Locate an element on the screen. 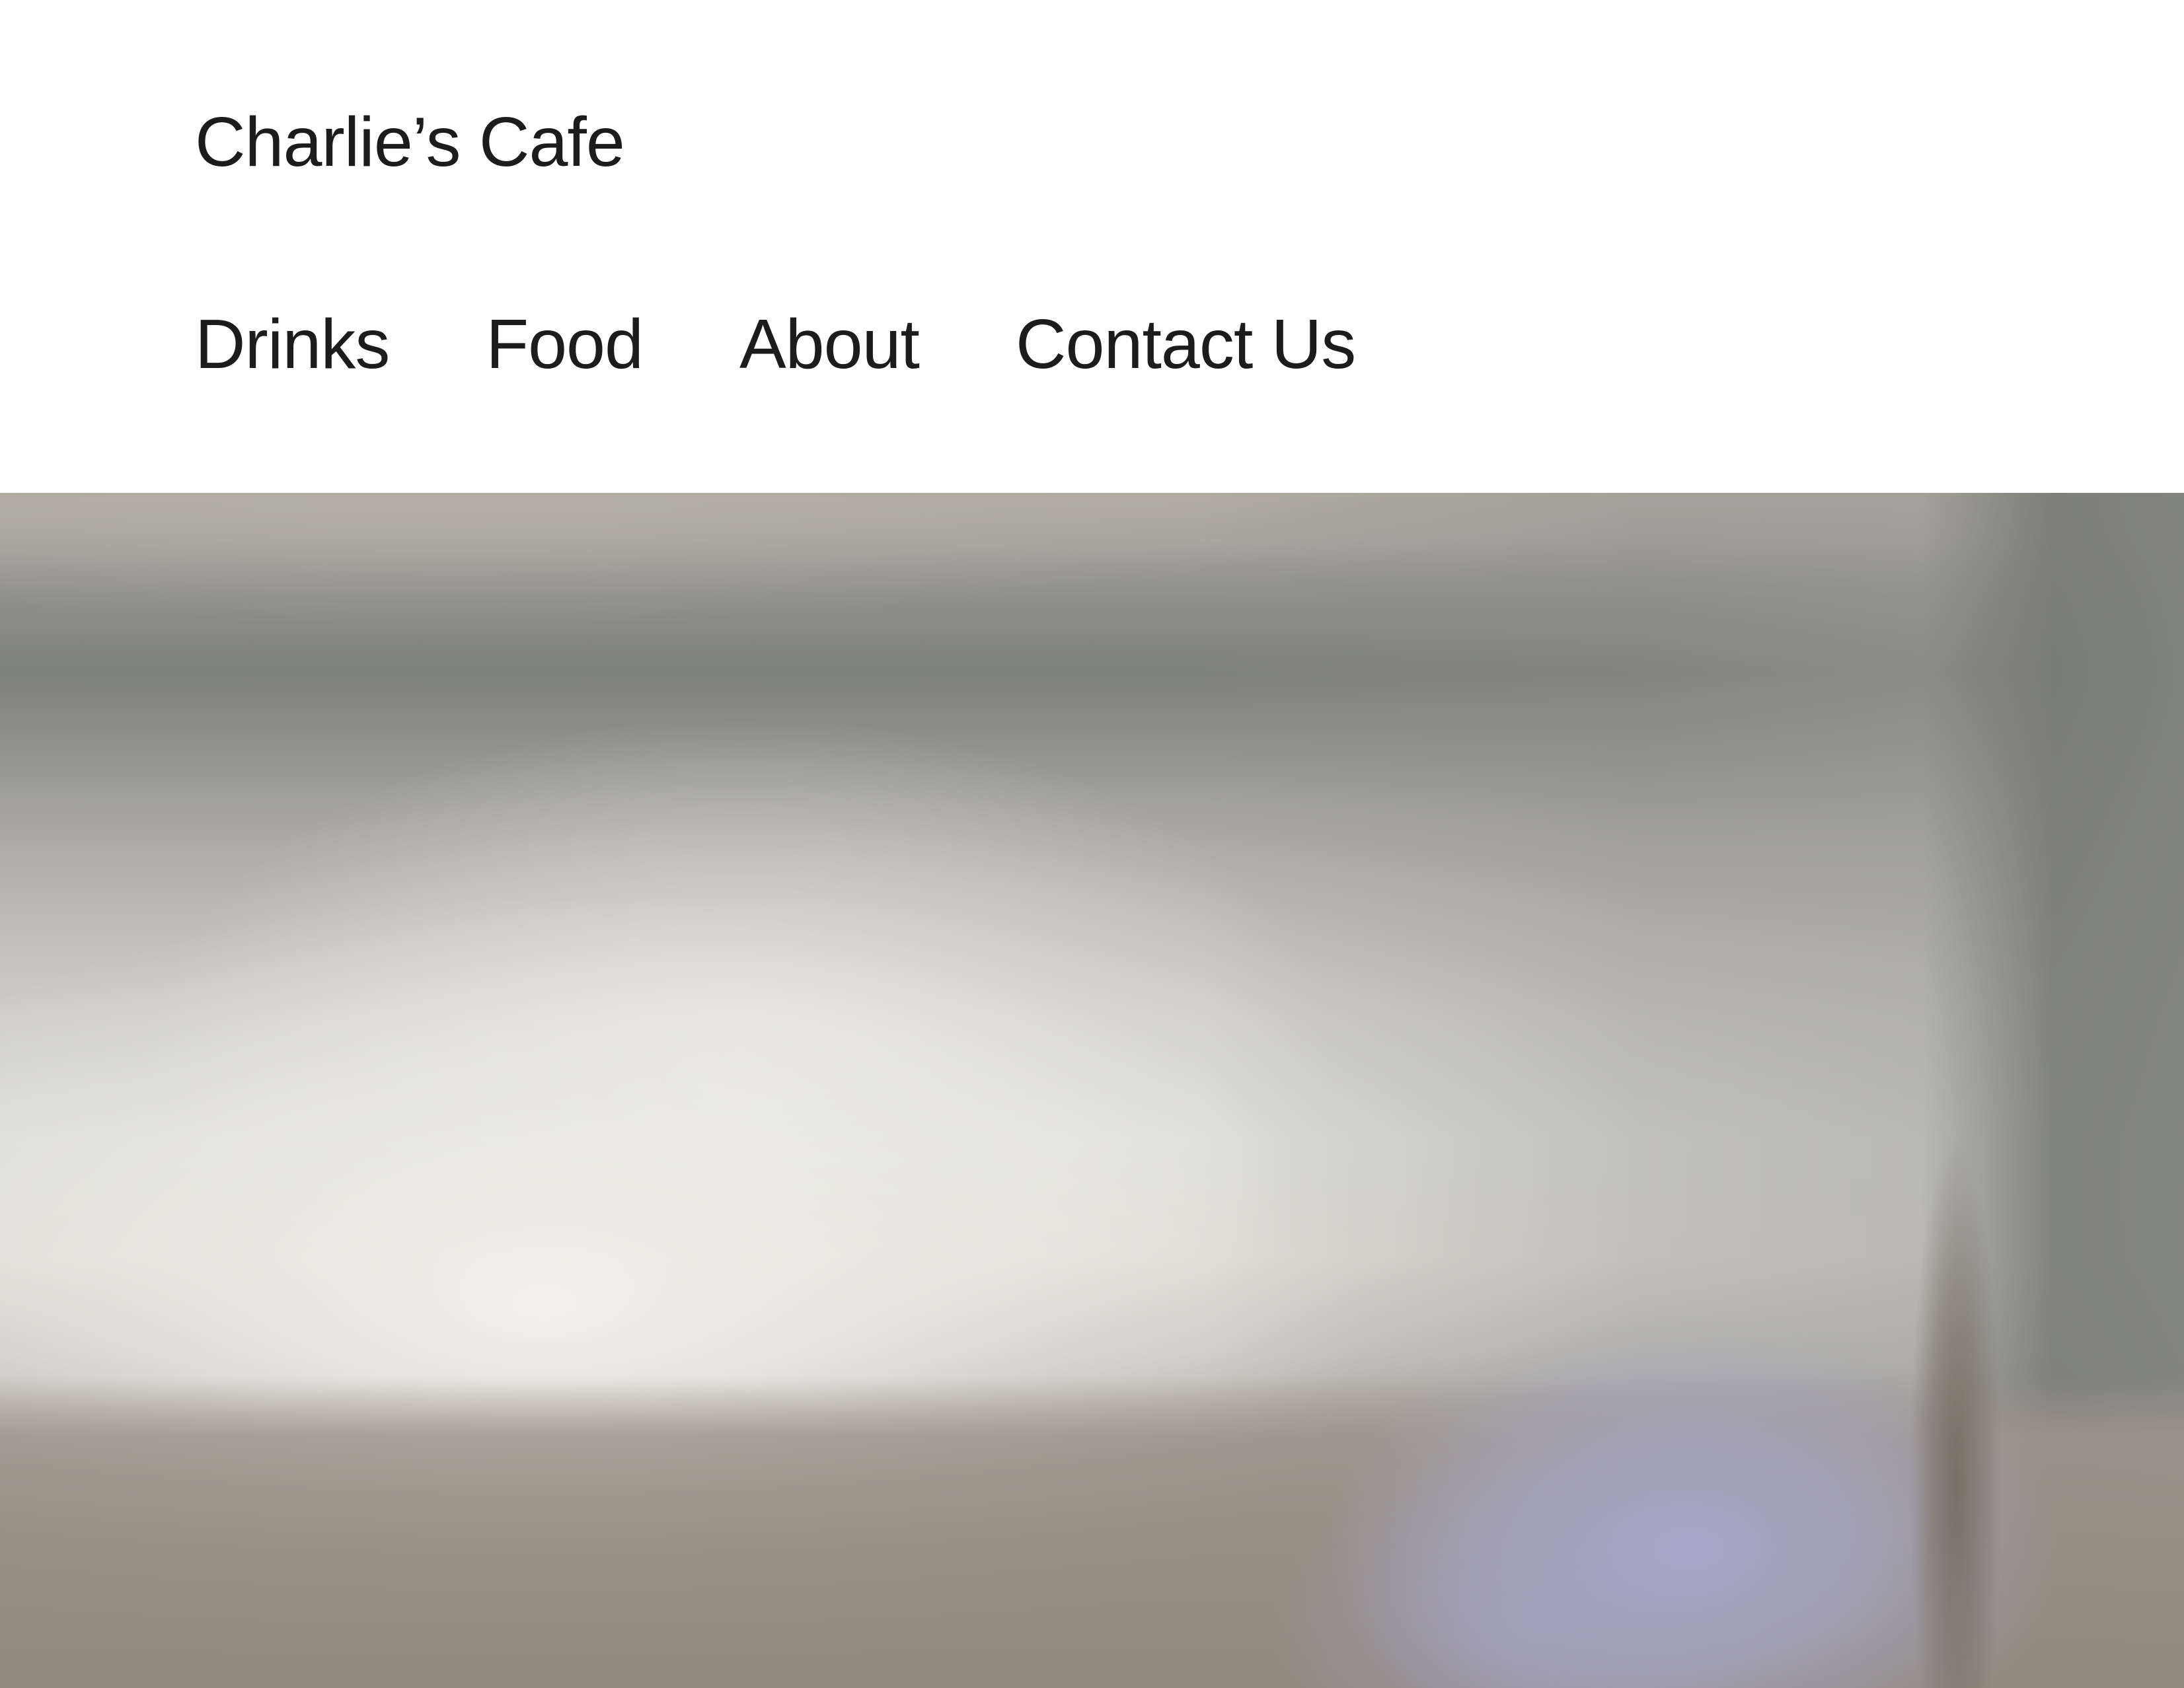 The width and height of the screenshot is (2184, 1688). site-title-link: Charlie’s Cafe is located at coordinates (410, 142).